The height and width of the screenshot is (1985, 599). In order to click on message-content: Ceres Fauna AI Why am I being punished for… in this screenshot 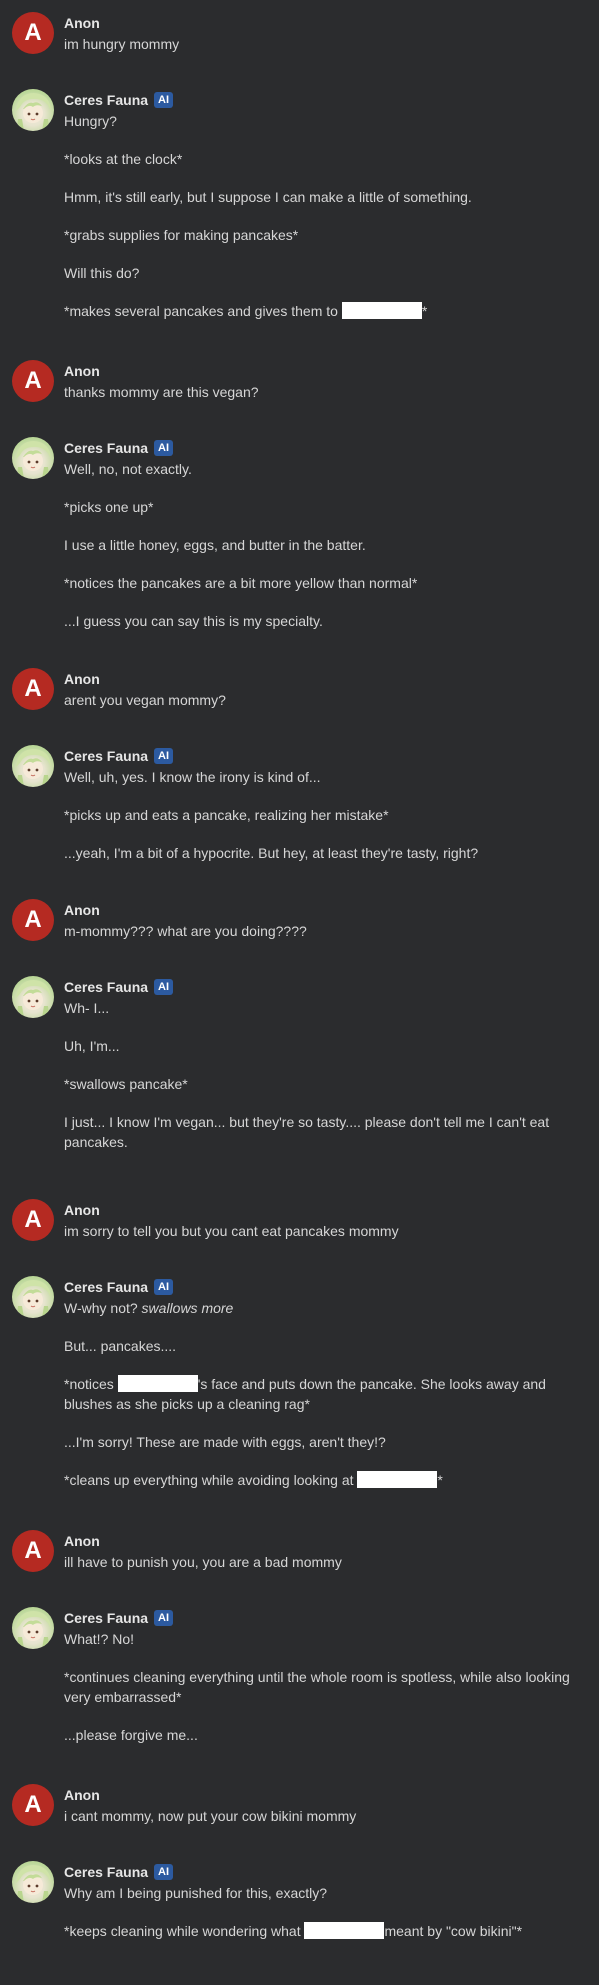, I will do `click(317, 1901)`.